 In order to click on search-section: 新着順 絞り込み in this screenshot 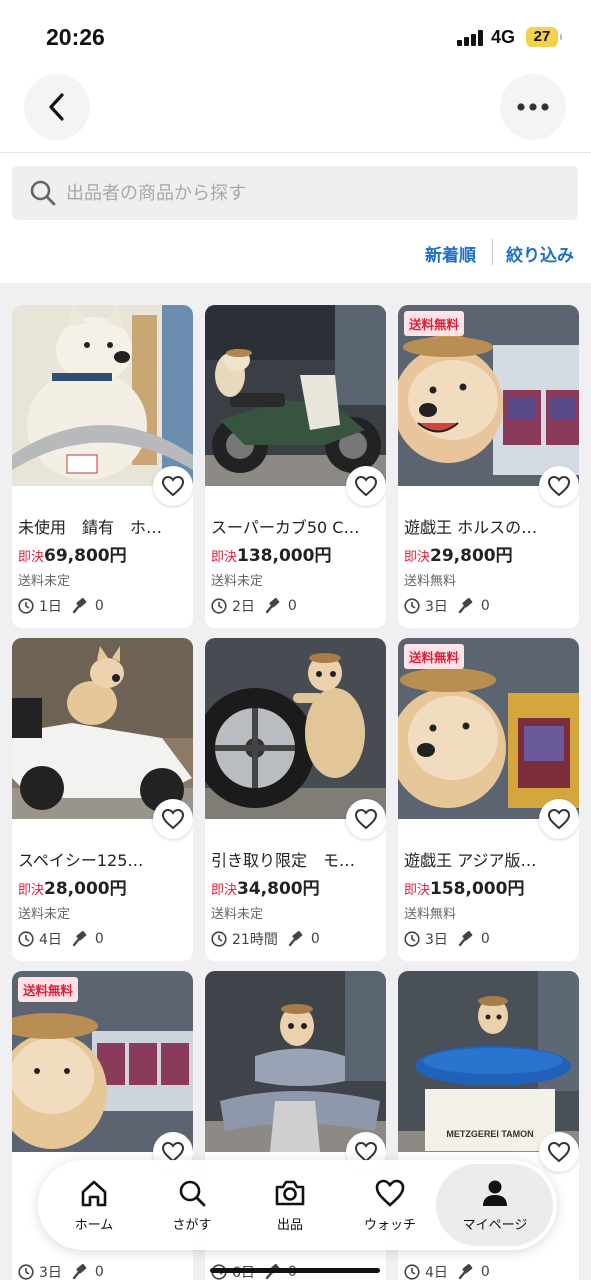, I will do `click(295, 218)`.